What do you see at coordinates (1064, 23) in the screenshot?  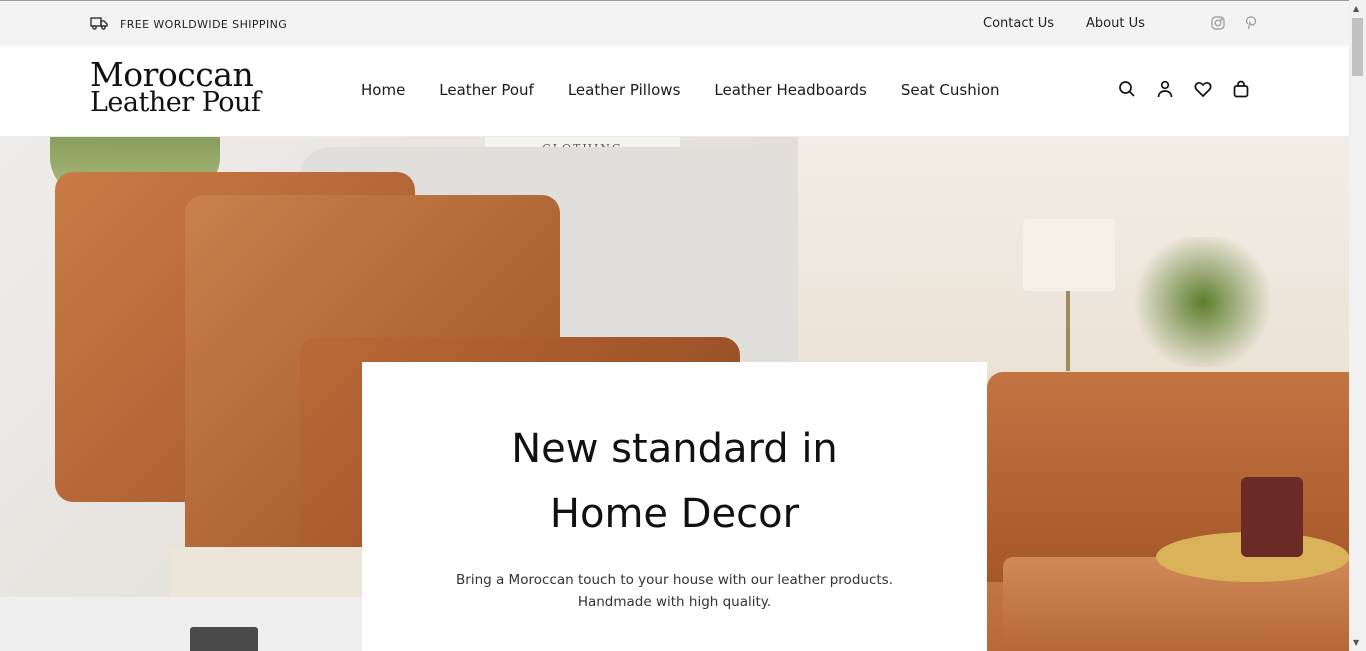 I see `top-links: Contact Us About Us` at bounding box center [1064, 23].